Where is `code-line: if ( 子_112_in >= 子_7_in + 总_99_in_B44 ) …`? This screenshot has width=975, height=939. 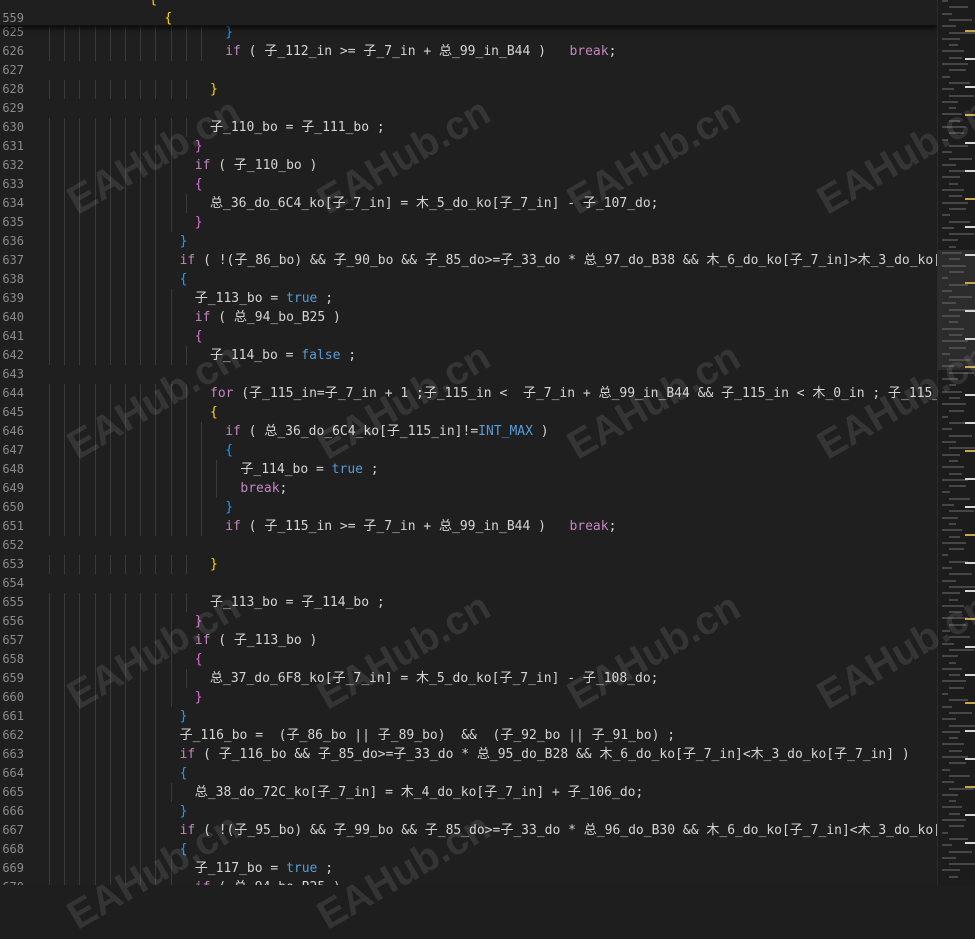 code-line: if ( 子_112_in >= 子_7_in + 总_99_in_B44 ) … is located at coordinates (420, 51).